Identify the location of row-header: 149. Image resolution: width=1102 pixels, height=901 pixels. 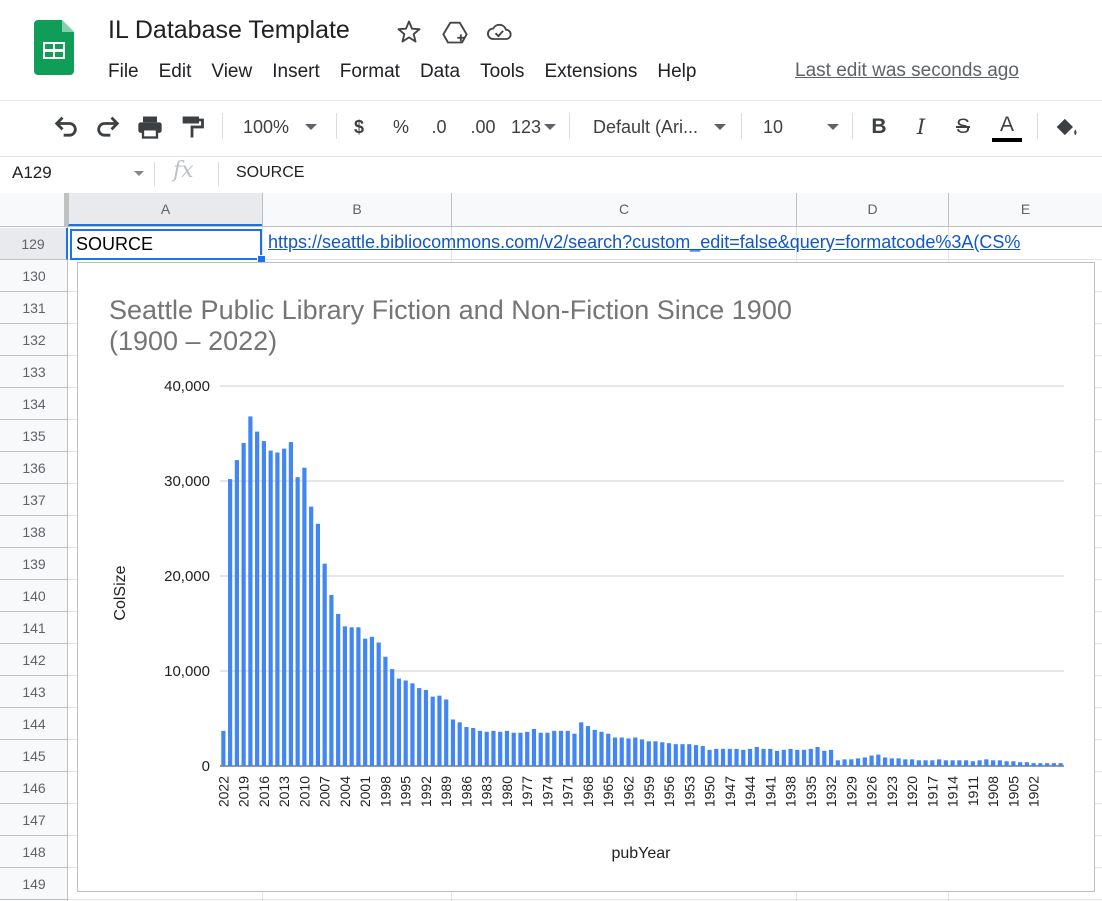
(34, 884).